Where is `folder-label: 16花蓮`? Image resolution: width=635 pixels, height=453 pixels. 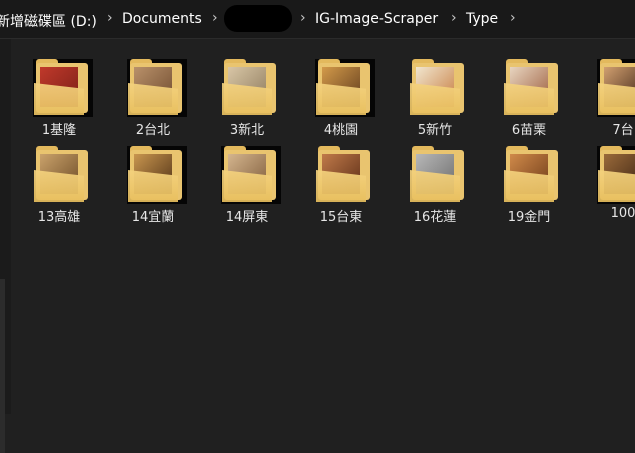
folder-label: 16花蓮 is located at coordinates (435, 217).